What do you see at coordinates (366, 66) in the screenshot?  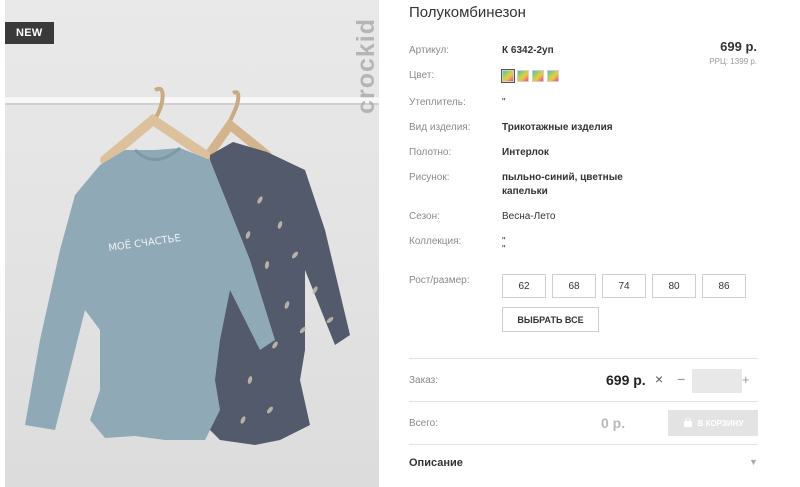 I see `brand-watermark: crockid` at bounding box center [366, 66].